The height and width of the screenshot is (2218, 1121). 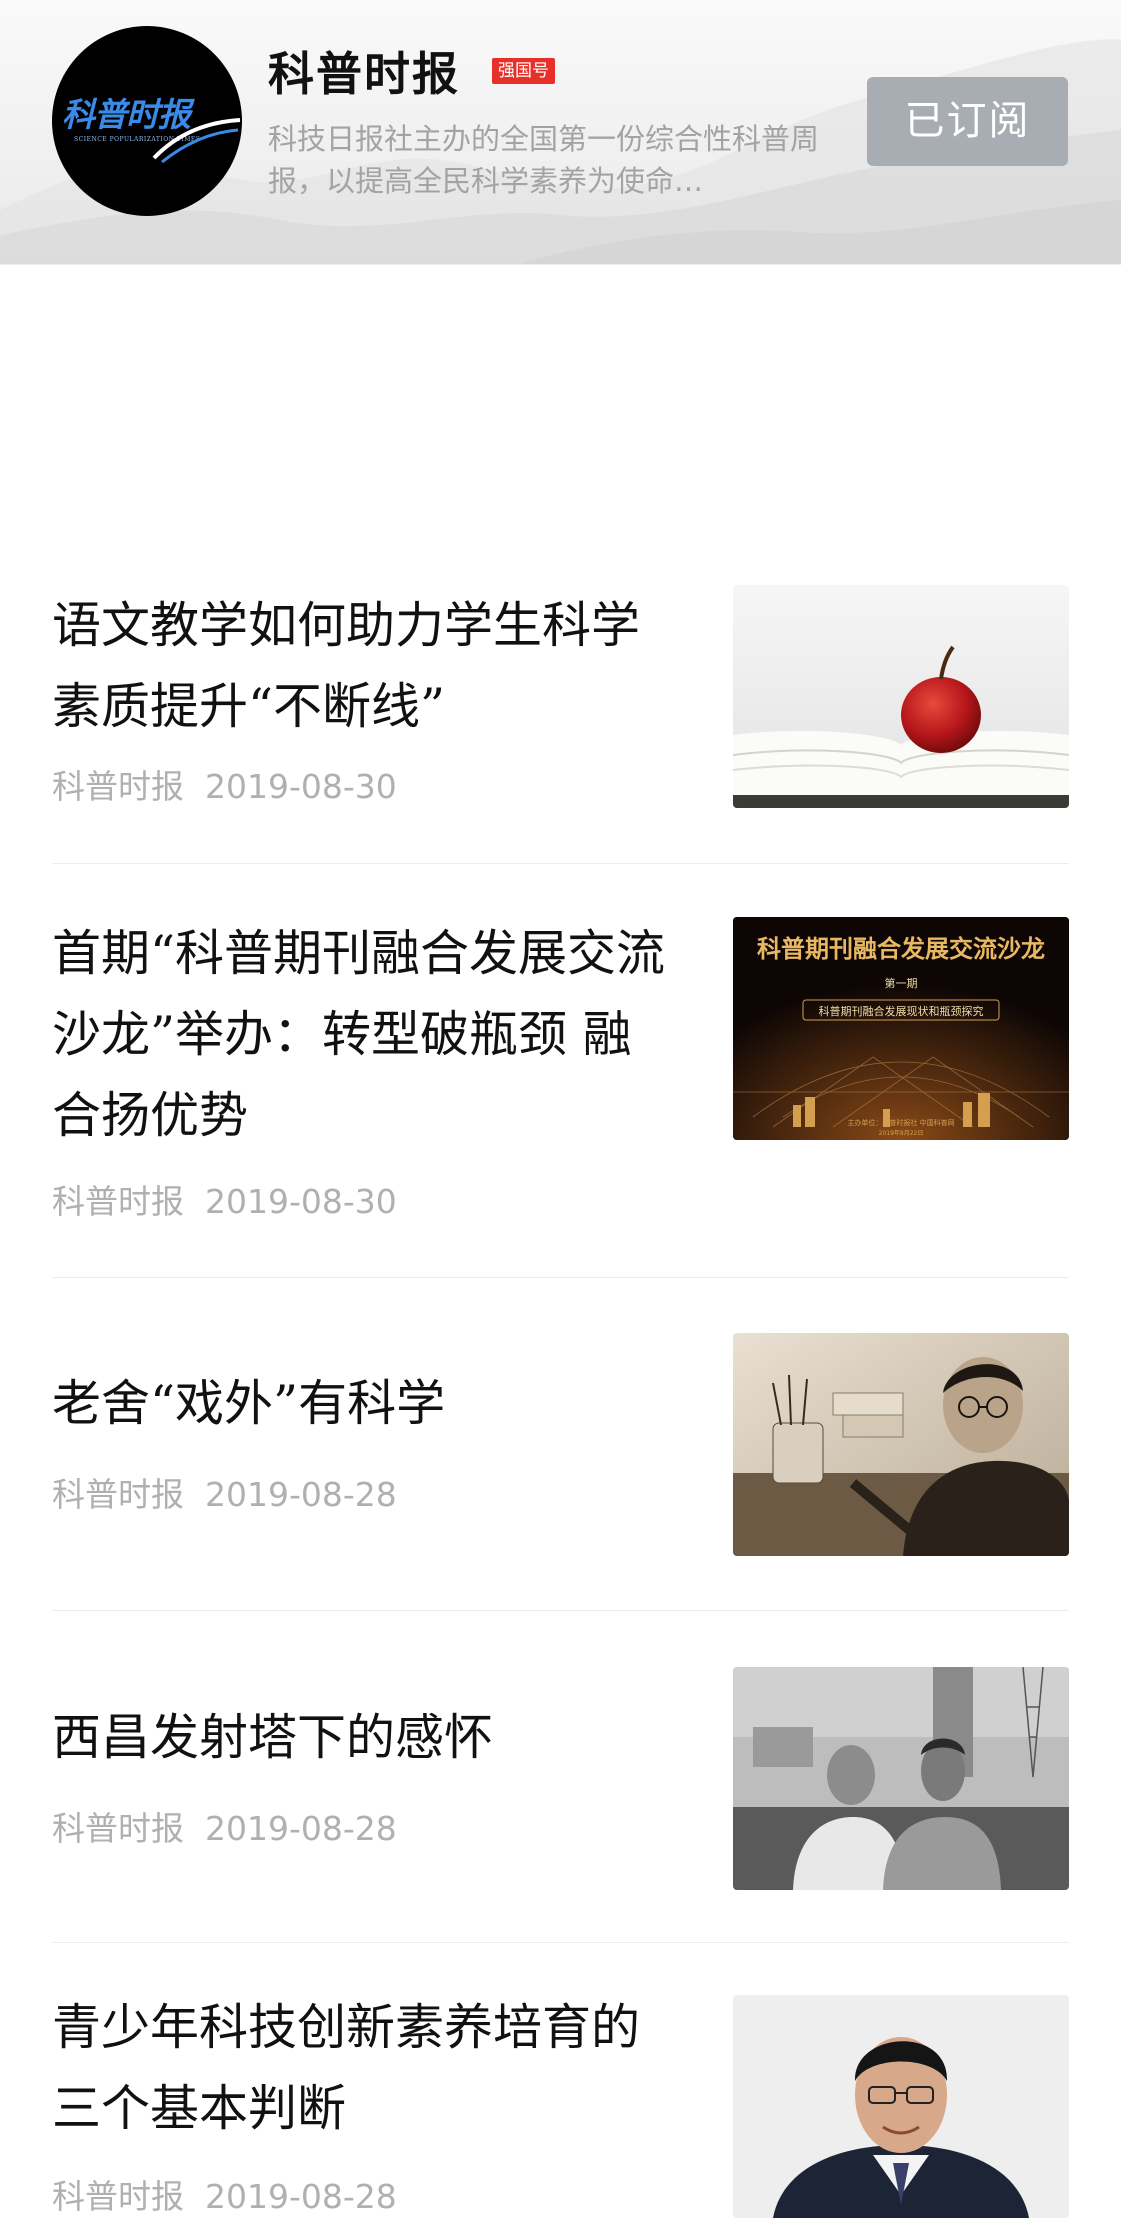 What do you see at coordinates (901, 949) in the screenshot?
I see `poster-title: 科普期刊融合发展交流沙龙` at bounding box center [901, 949].